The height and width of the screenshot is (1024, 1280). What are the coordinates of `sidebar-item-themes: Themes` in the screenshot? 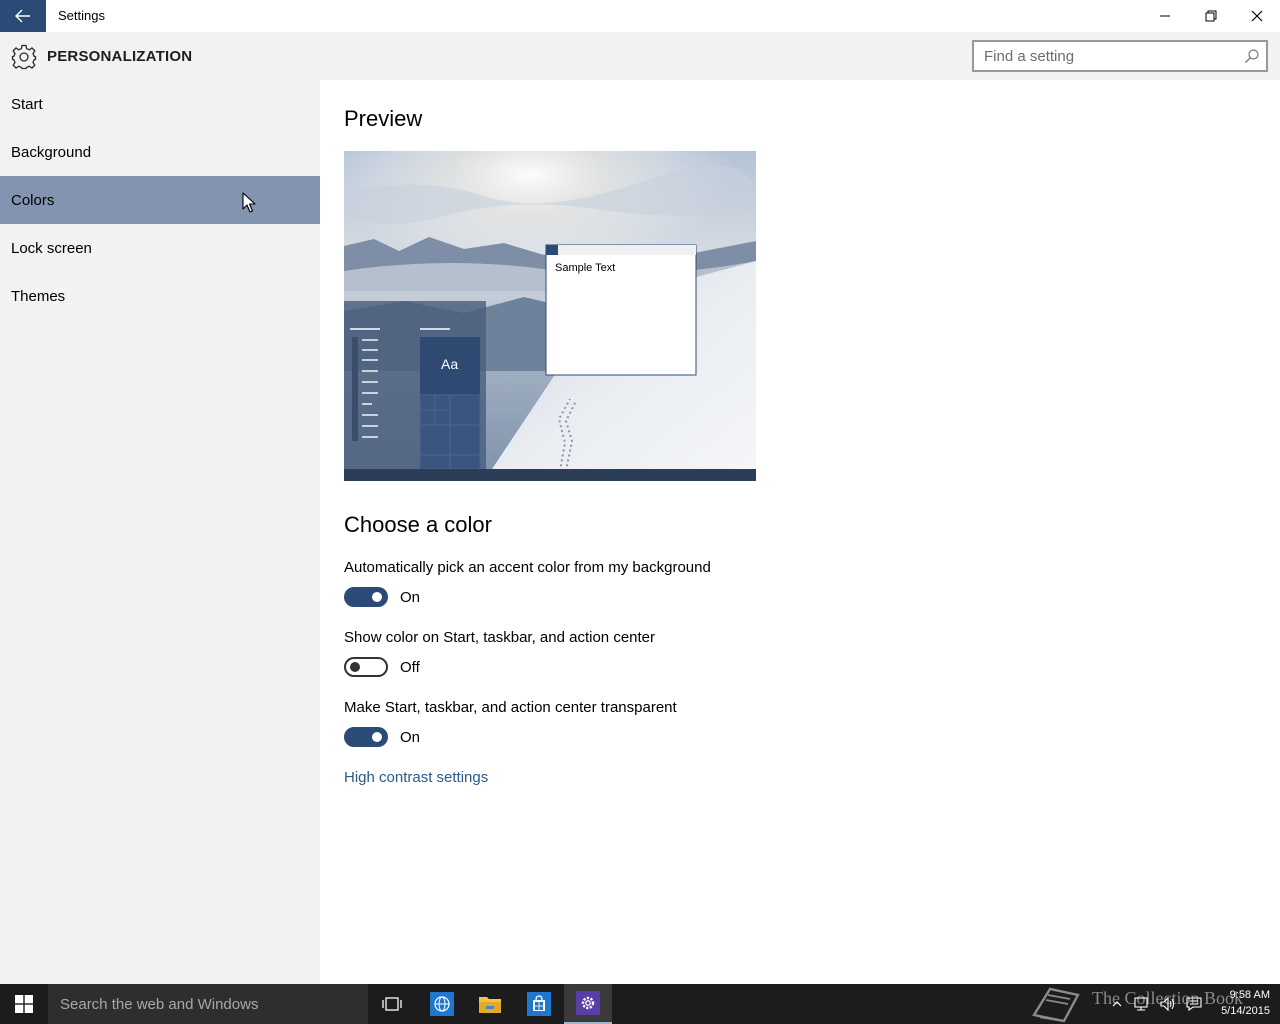 It's located at (160, 296).